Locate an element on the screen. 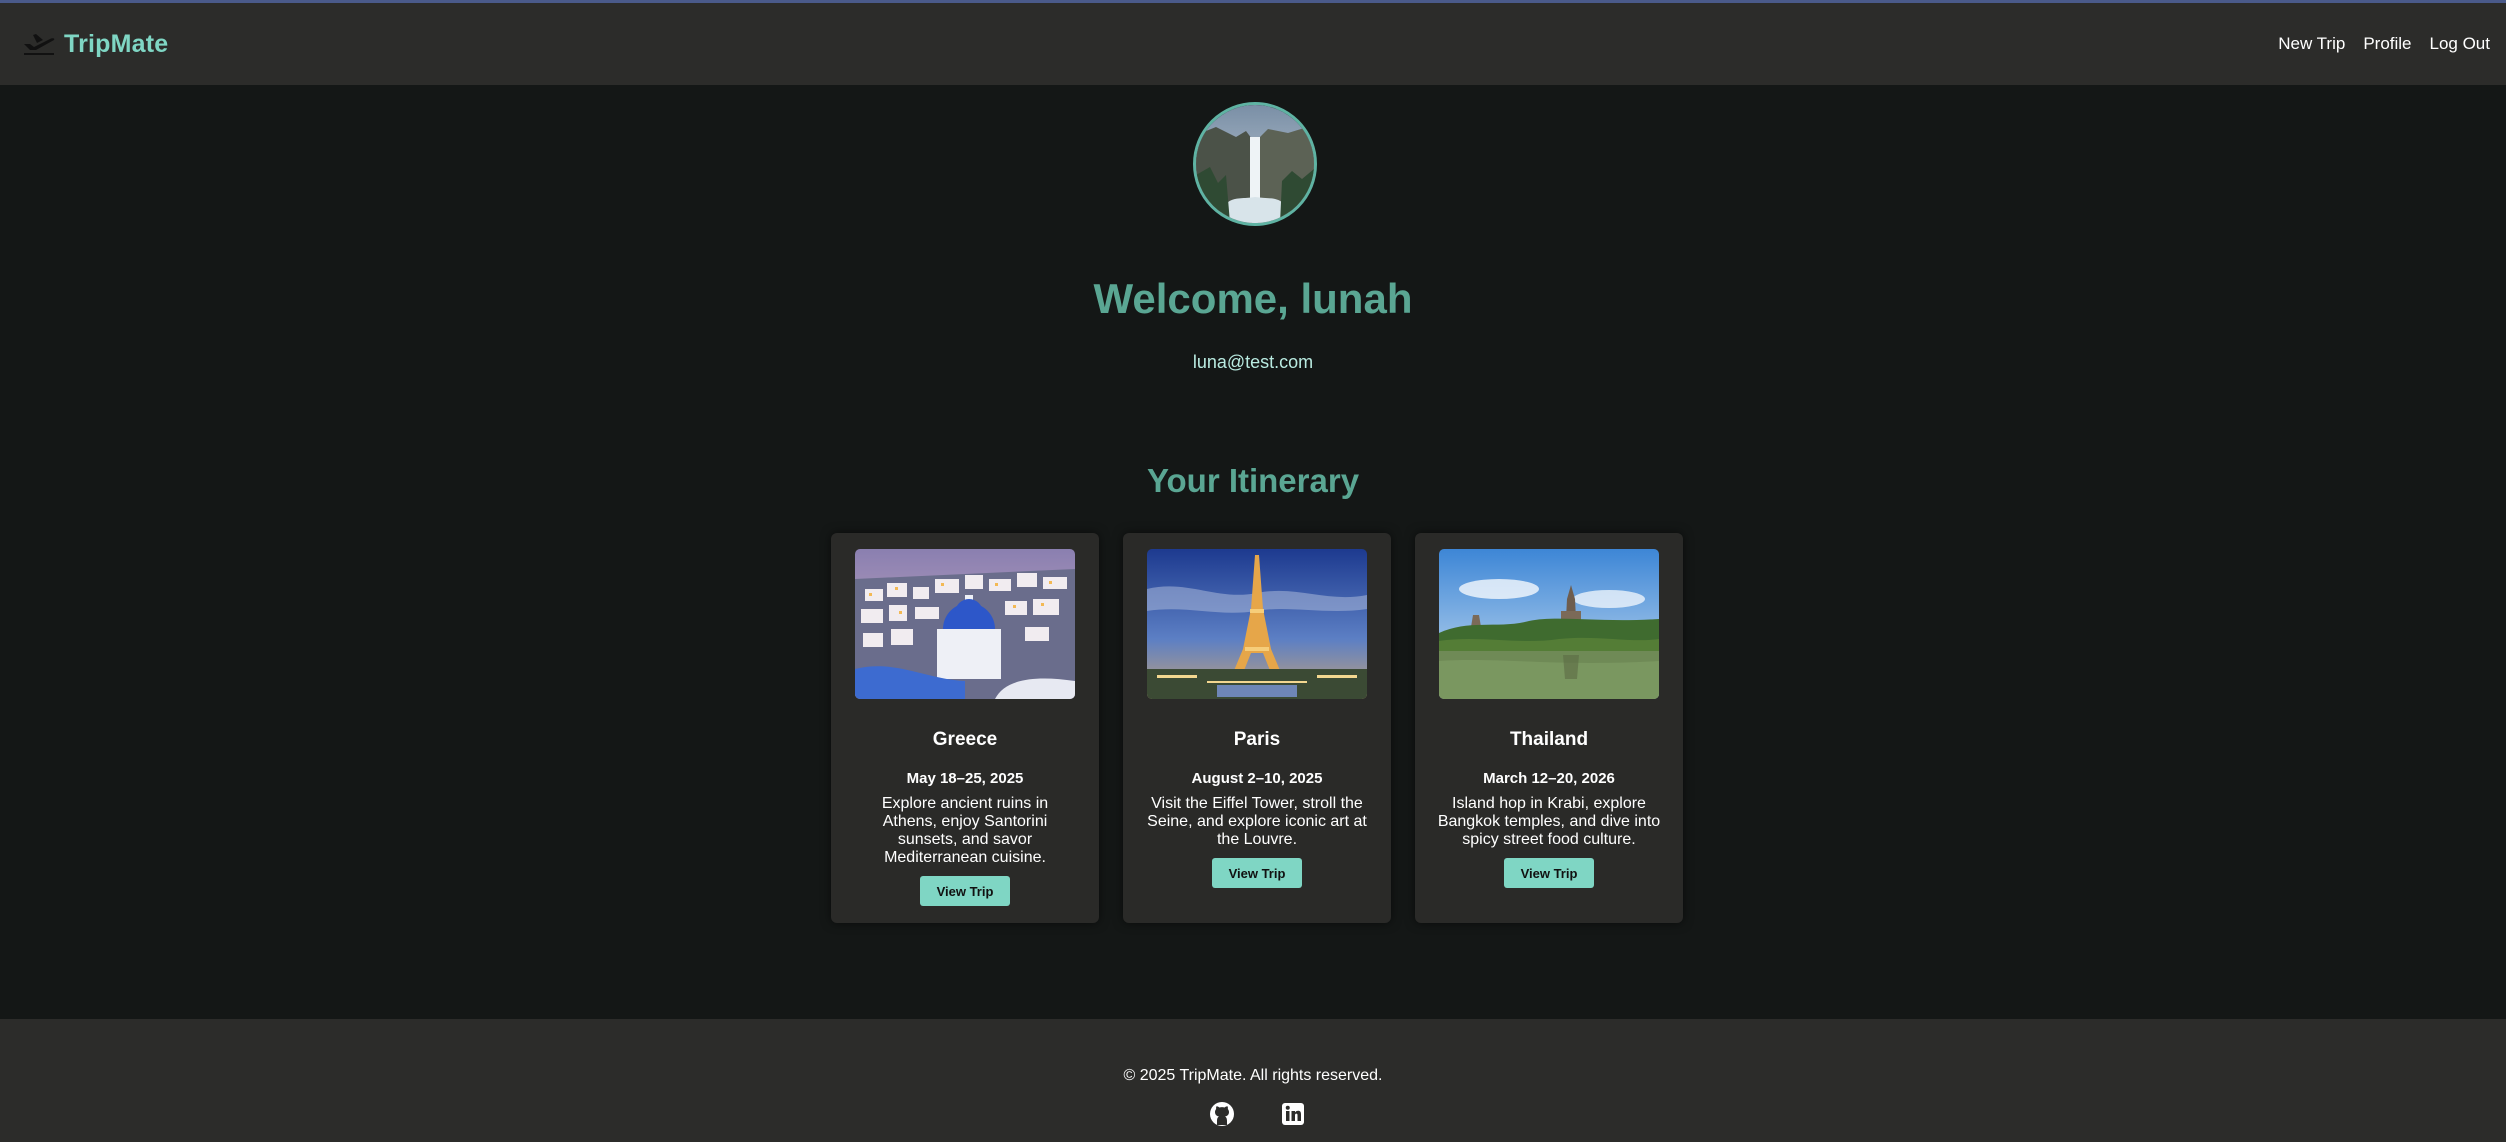 Image resolution: width=2506 pixels, height=1142 pixels. linkedin-link is located at coordinates (1293, 1114).